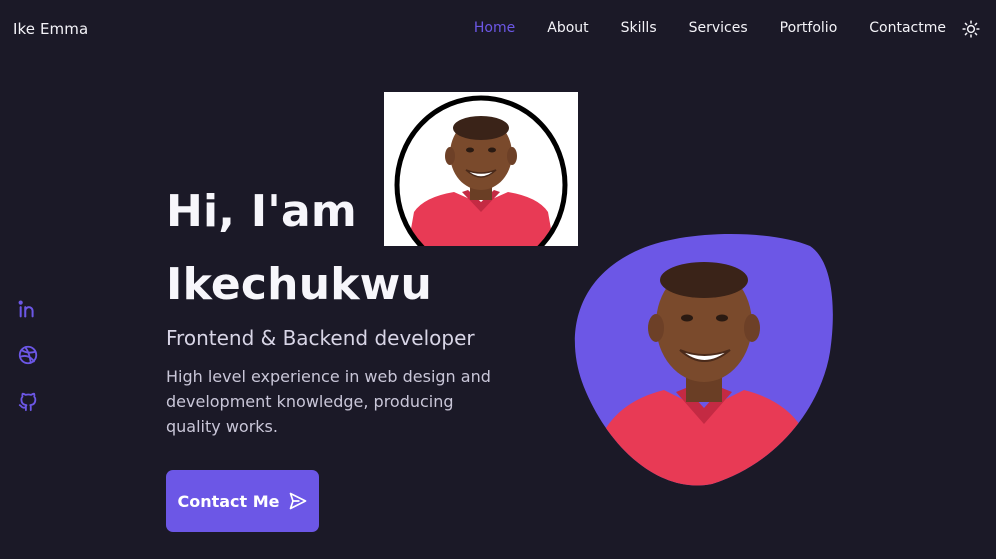 Image resolution: width=996 pixels, height=559 pixels. I want to click on hero-portrait-blob, so click(703, 359).